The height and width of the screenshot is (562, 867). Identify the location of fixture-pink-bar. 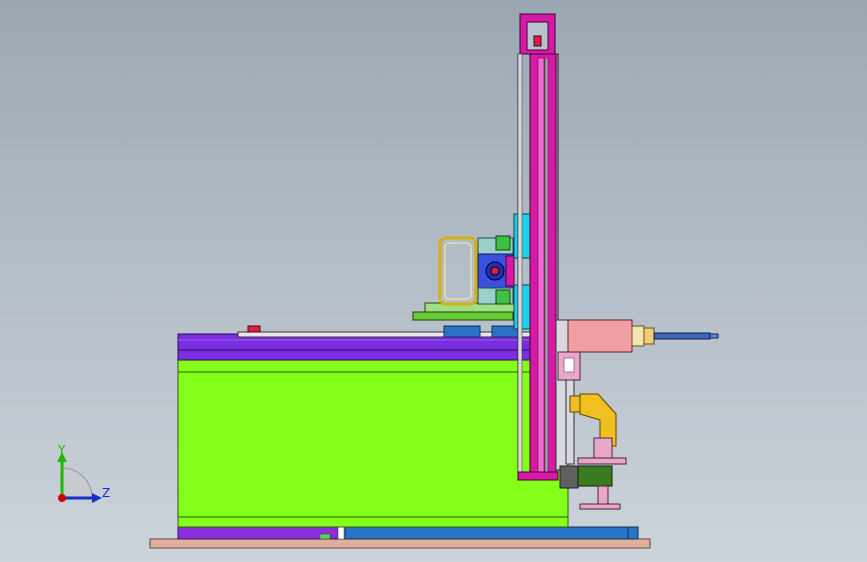
(602, 461).